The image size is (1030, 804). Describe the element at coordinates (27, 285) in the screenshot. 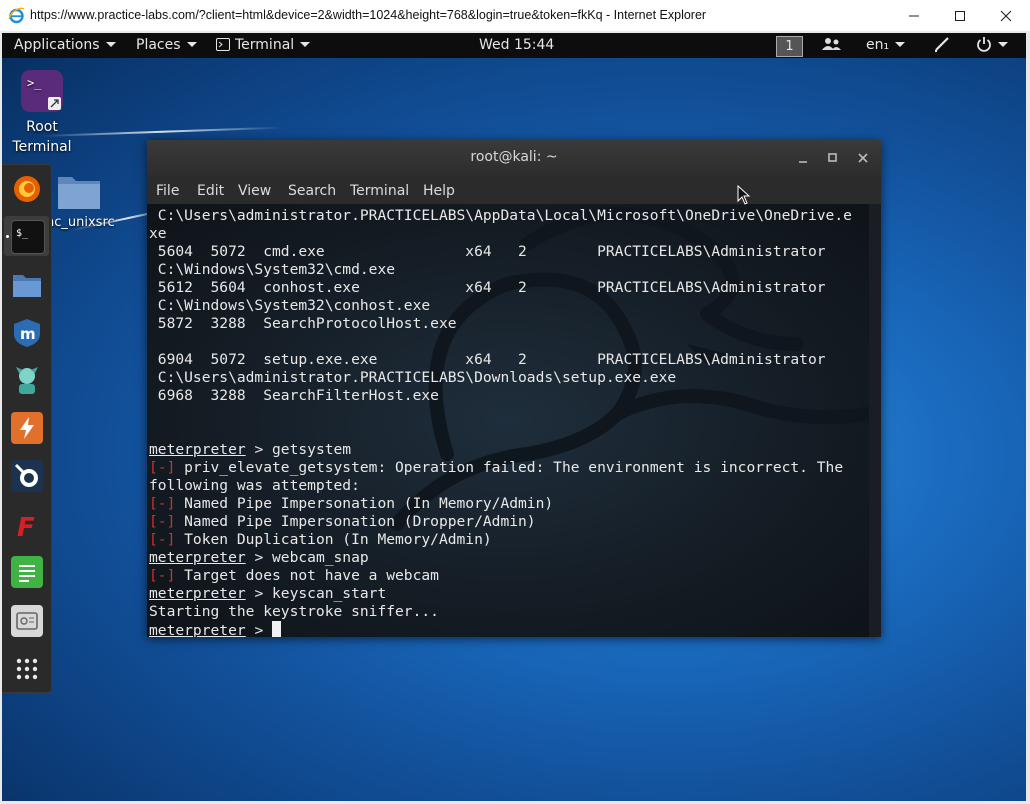

I see `dock-files` at that location.